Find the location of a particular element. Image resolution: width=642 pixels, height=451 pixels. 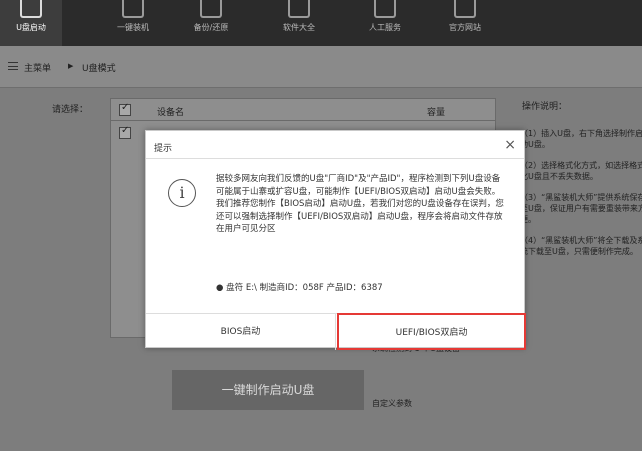

device-checkbox is located at coordinates (125, 132).